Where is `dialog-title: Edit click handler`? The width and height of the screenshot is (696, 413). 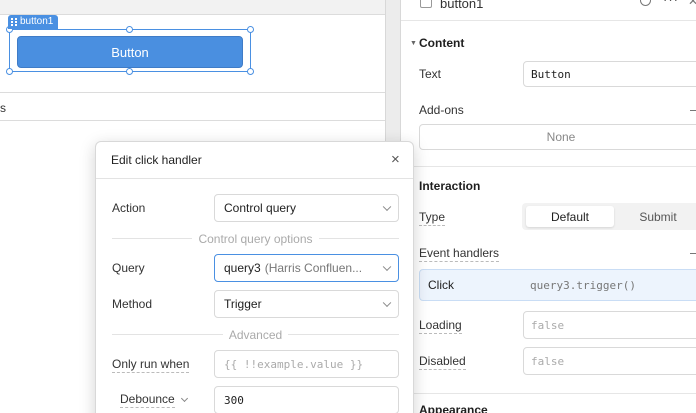 dialog-title: Edit click handler is located at coordinates (156, 160).